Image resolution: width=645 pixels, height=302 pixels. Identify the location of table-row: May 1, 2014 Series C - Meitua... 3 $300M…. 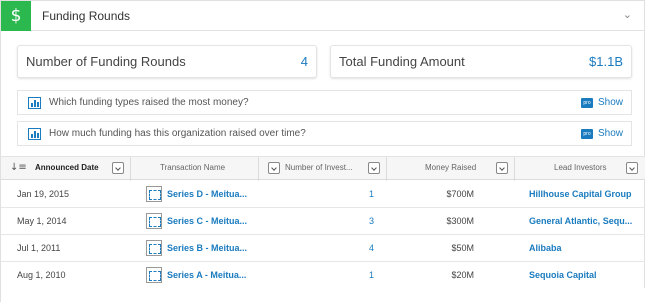
(323, 221).